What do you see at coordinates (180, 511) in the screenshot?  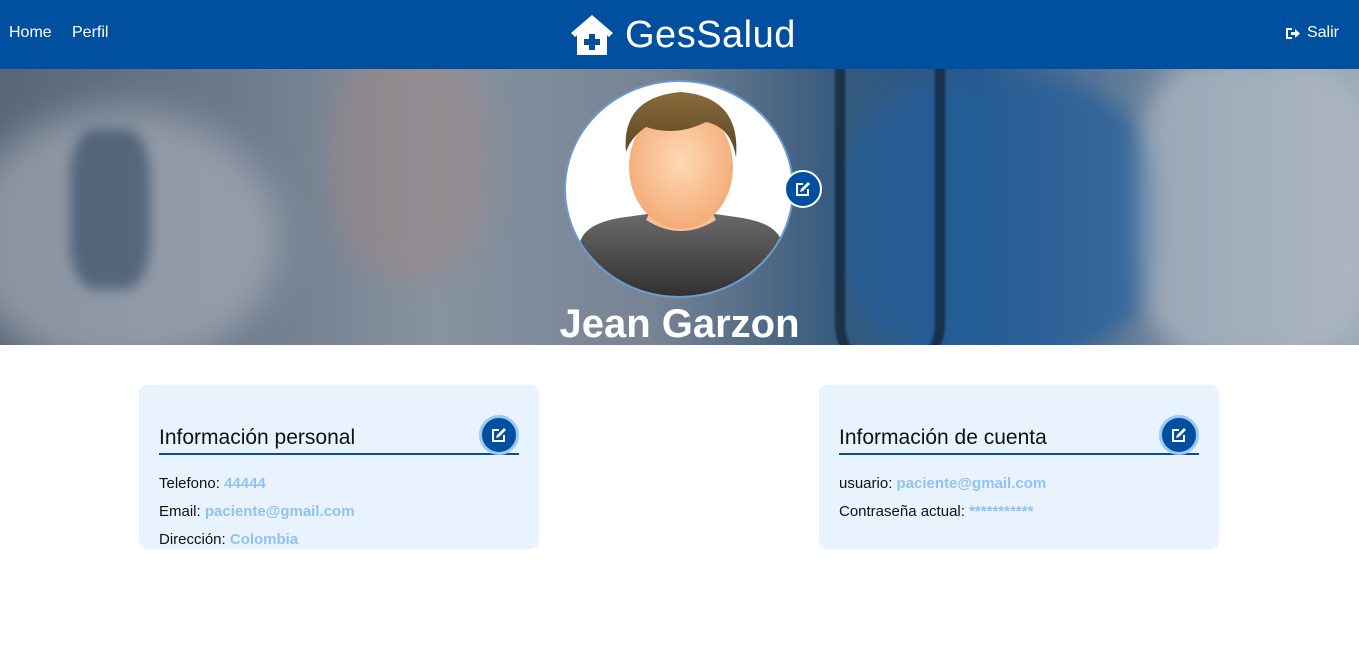 I see `info-label: Email:` at bounding box center [180, 511].